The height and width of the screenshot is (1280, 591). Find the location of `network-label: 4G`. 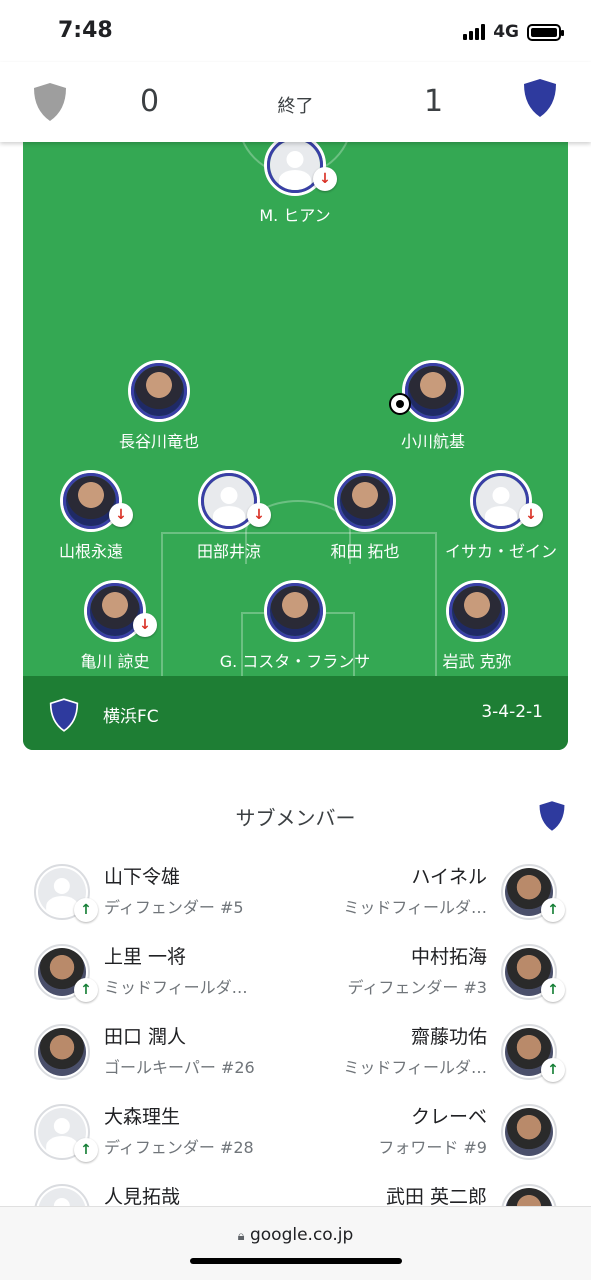

network-label: 4G is located at coordinates (506, 32).